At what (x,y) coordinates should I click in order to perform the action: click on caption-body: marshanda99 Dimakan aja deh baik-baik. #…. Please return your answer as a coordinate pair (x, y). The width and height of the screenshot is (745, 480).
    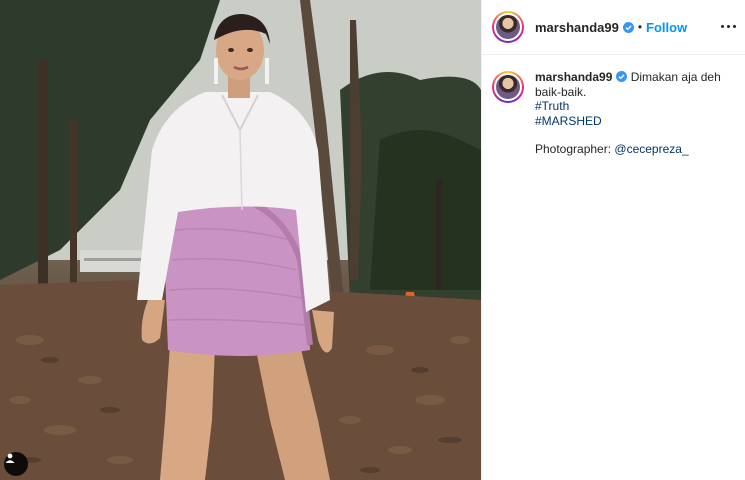
    Looking at the image, I should click on (628, 113).